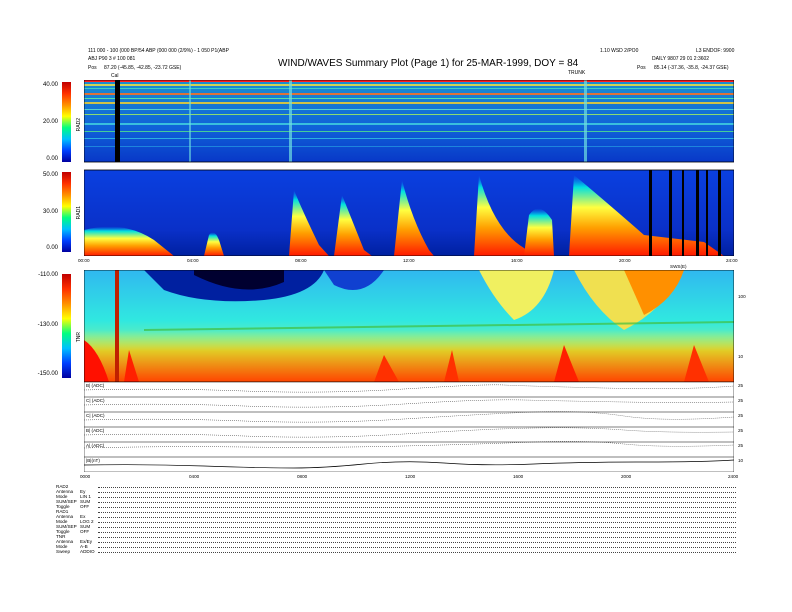 Image resolution: width=792 pixels, height=612 pixels. I want to click on rad2-colorbar, so click(66, 122).